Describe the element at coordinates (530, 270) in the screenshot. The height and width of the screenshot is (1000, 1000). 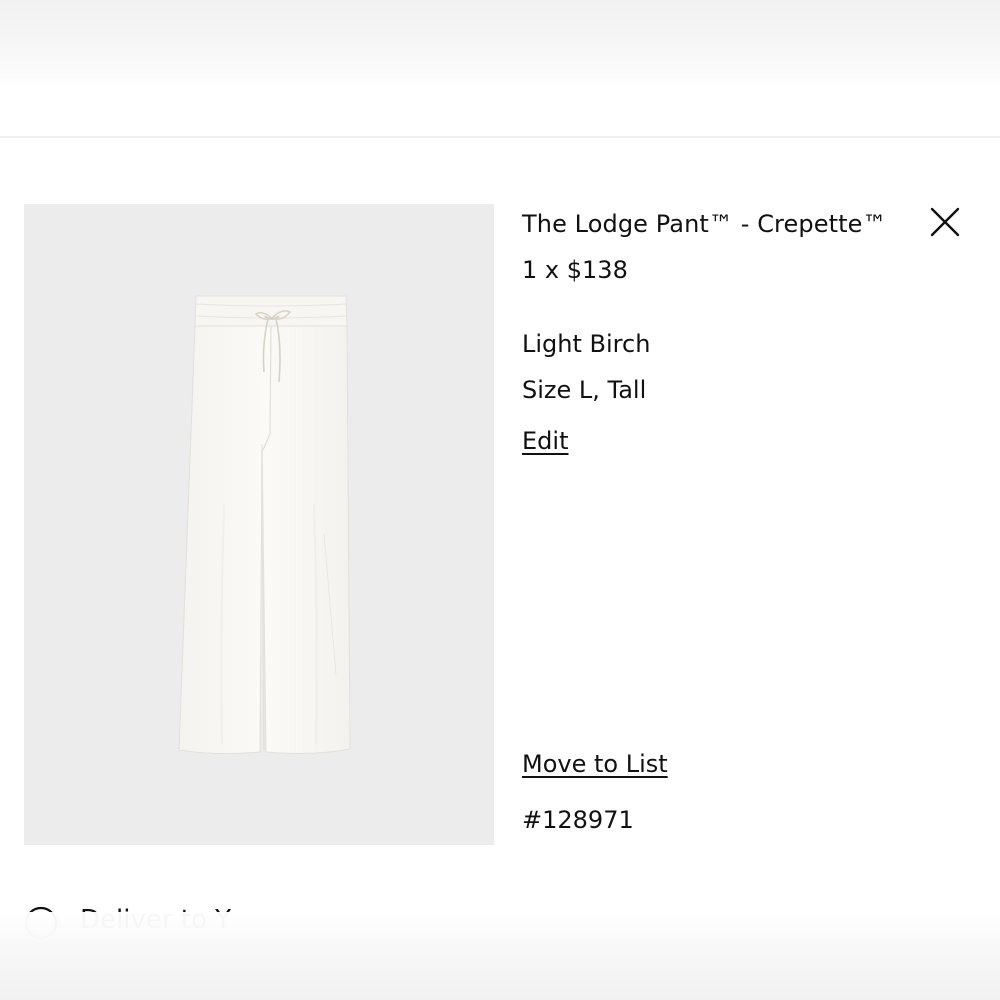
I see `quantity: 1` at that location.